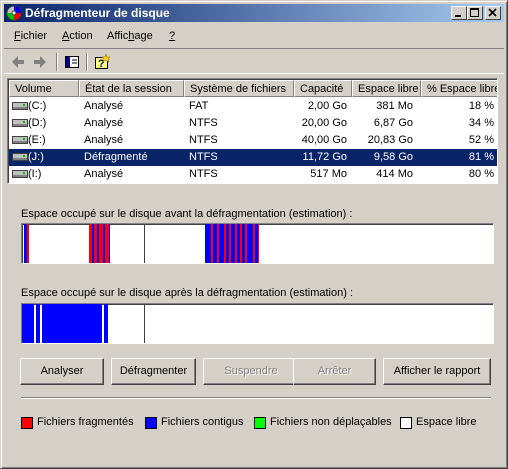 The width and height of the screenshot is (508, 469). I want to click on menu-help: ?, so click(172, 36).